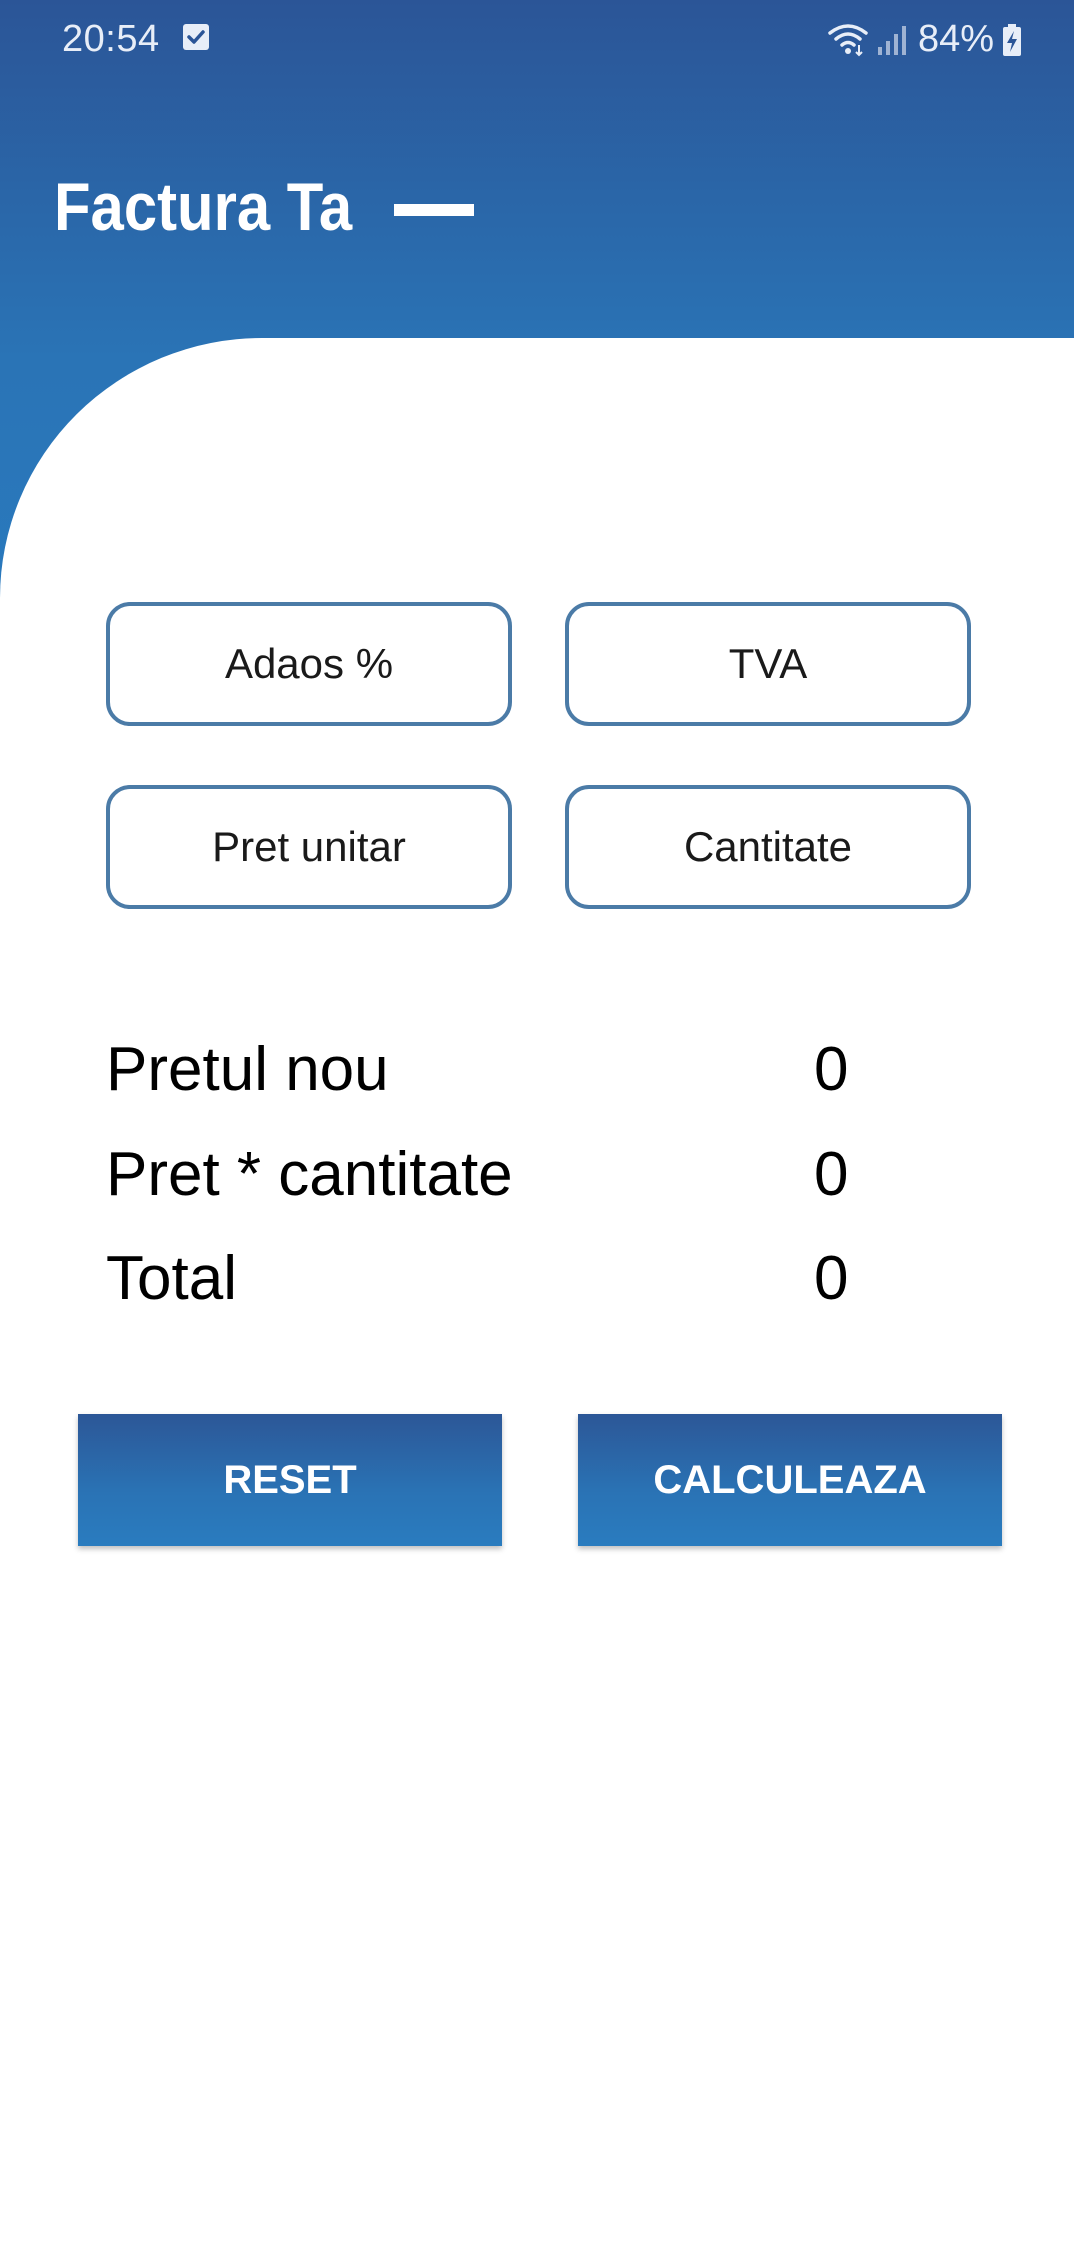  Describe the element at coordinates (111, 39) in the screenshot. I see `status-time: 20:54` at that location.